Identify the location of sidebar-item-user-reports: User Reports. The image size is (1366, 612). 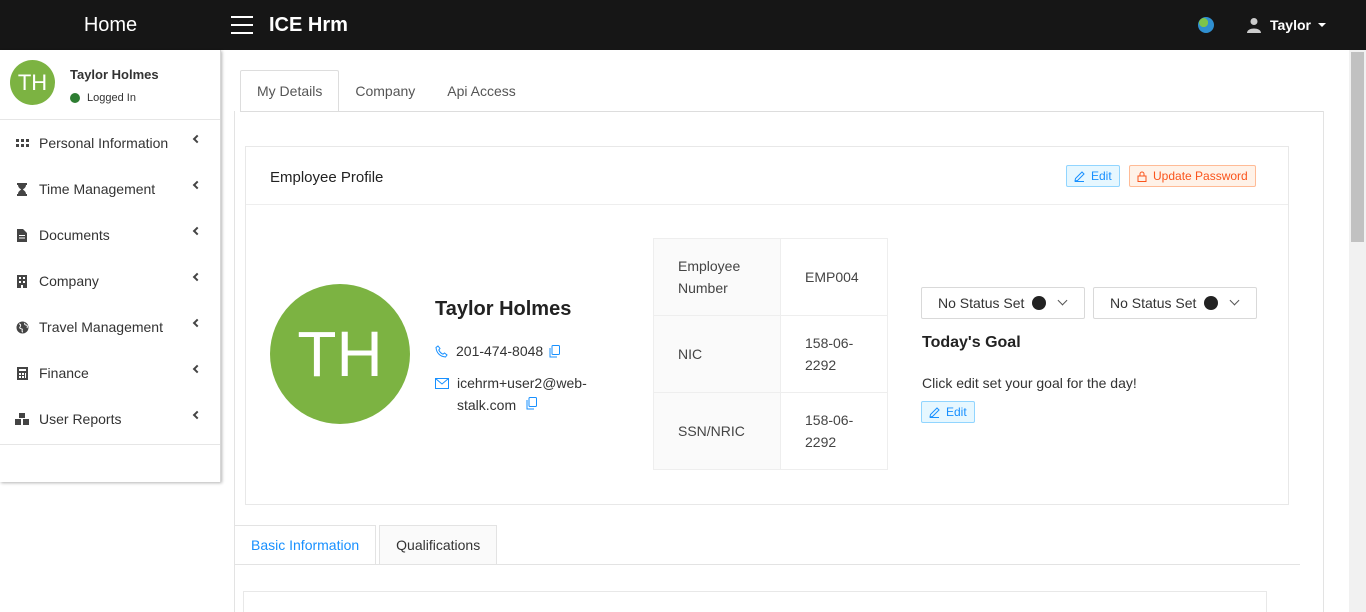
(110, 419).